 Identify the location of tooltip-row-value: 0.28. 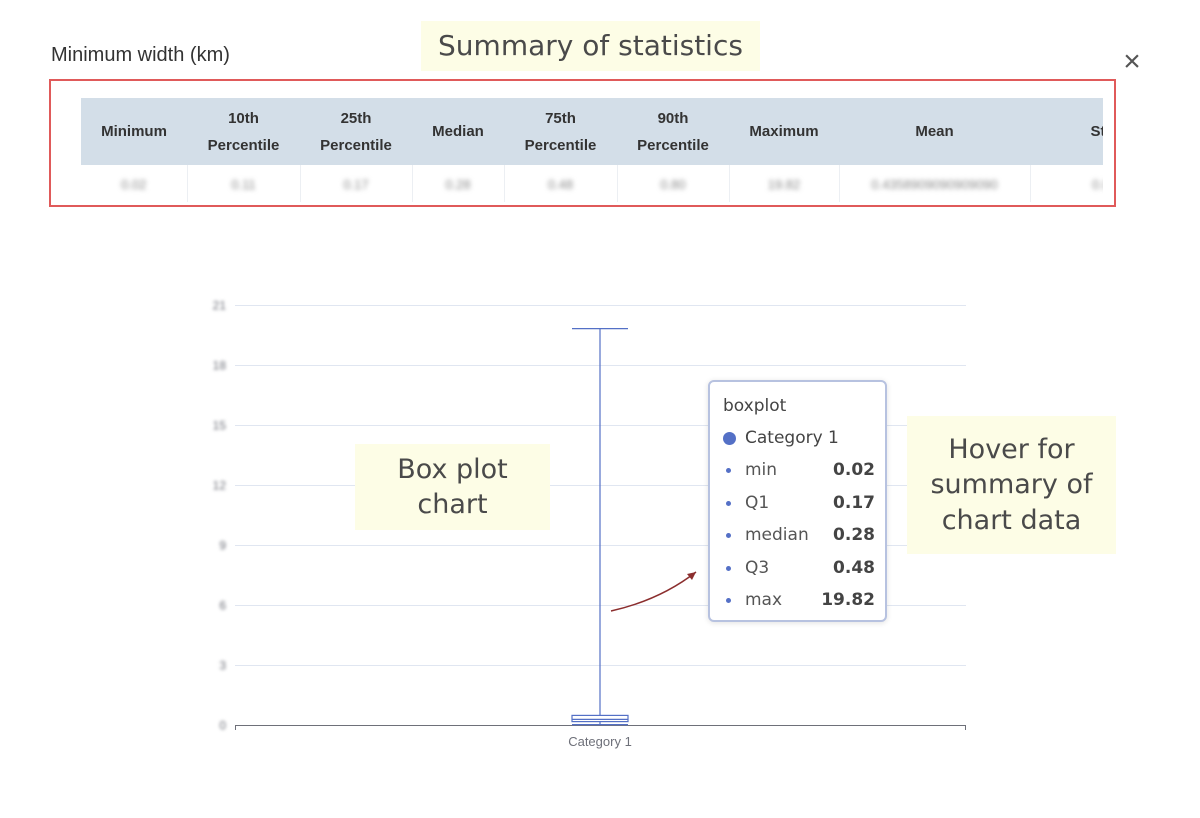
(854, 535).